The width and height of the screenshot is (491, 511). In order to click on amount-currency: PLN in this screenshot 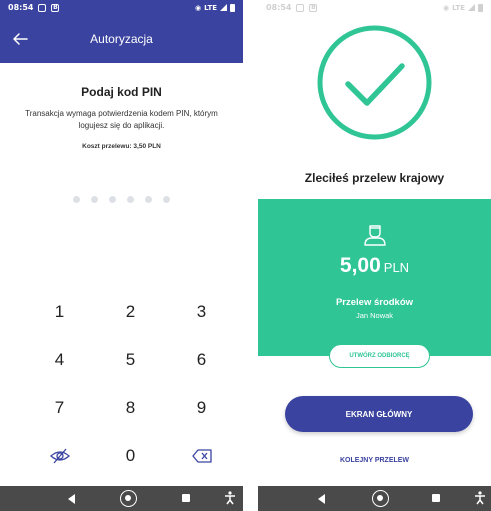, I will do `click(396, 267)`.